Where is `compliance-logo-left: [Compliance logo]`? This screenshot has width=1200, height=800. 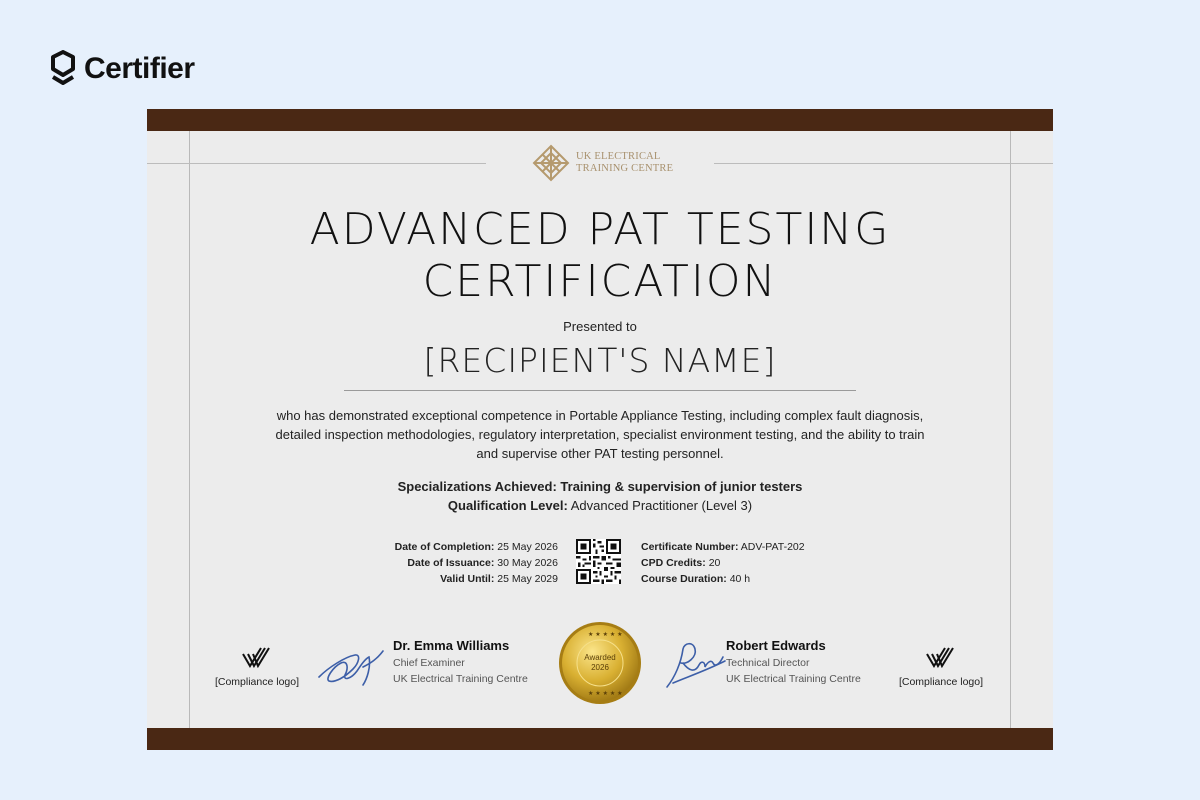
compliance-logo-left: [Compliance logo] is located at coordinates (257, 667).